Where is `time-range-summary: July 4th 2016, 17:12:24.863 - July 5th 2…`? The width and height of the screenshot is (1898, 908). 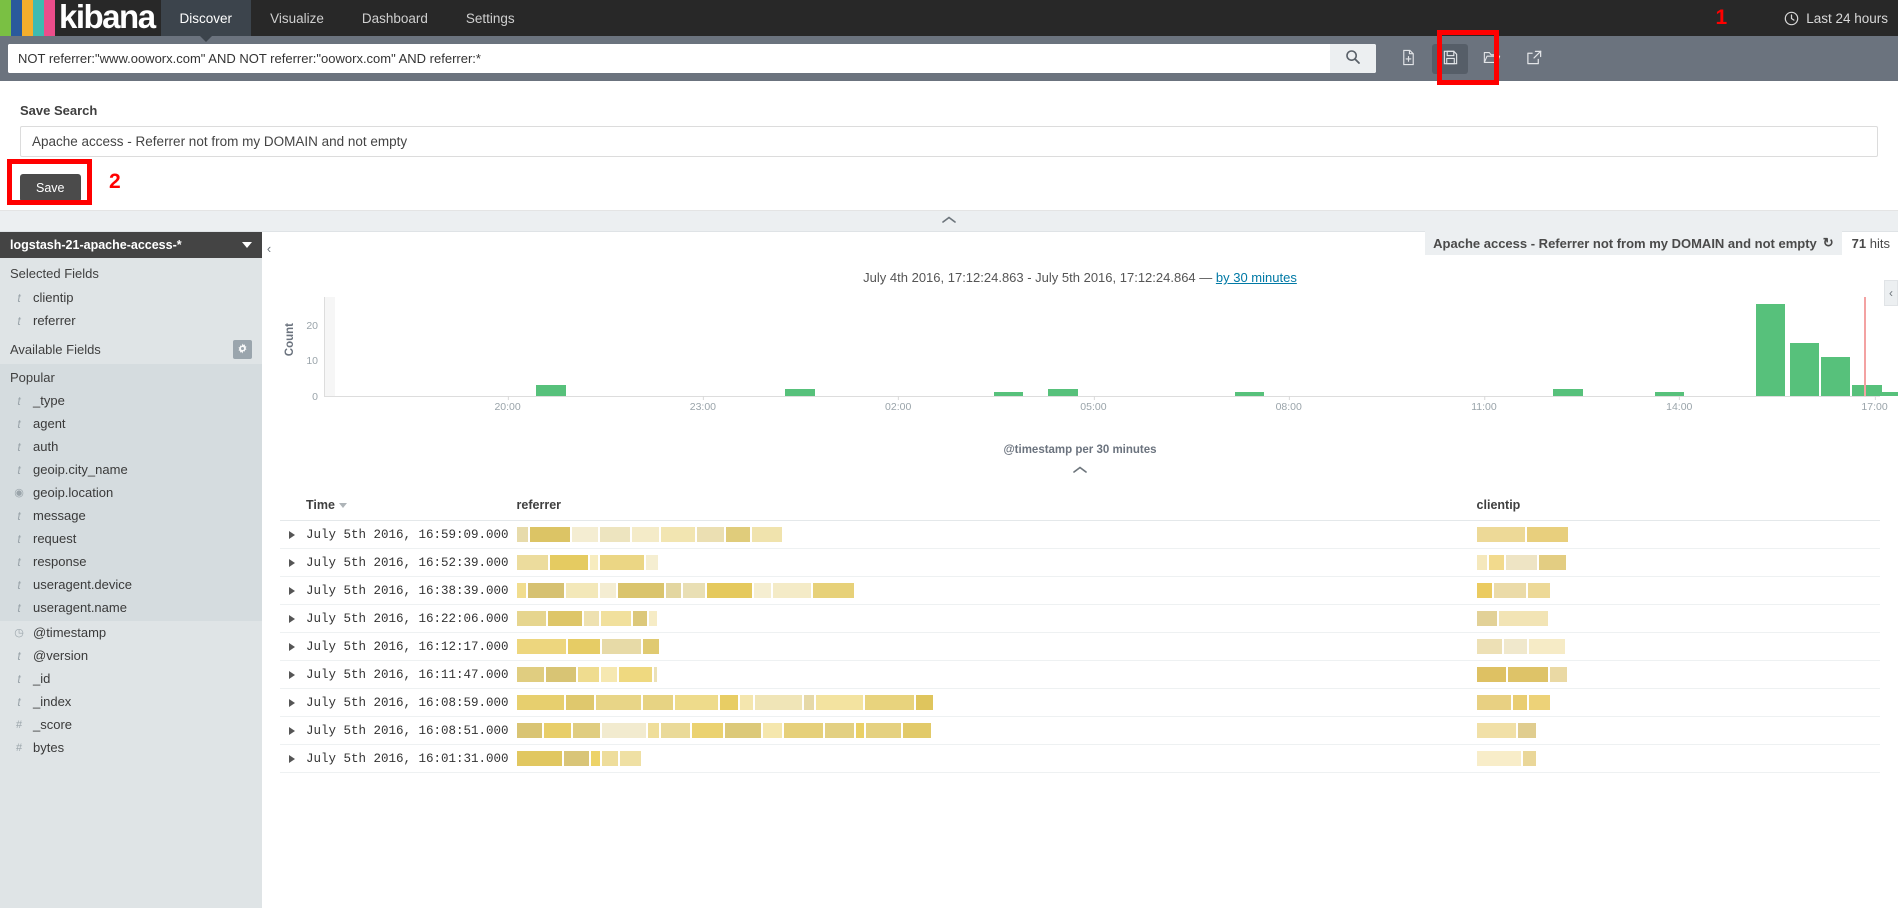
time-range-summary: July 4th 2016, 17:12:24.863 - July 5th 2… is located at coordinates (1080, 277).